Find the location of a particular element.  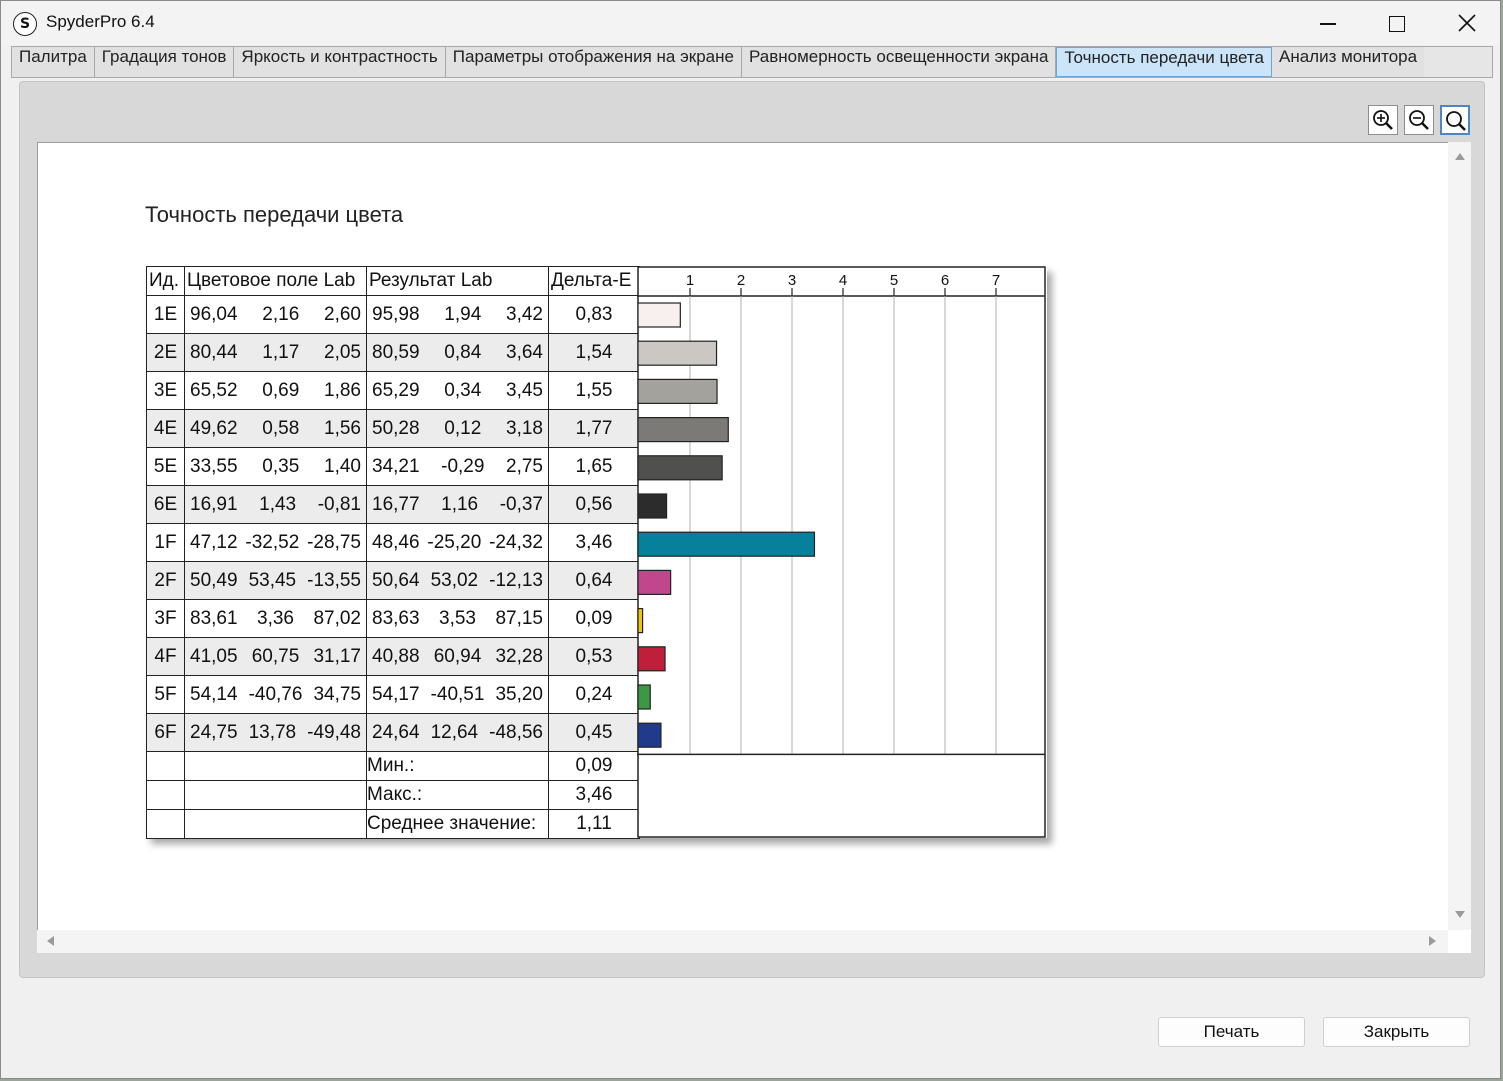

row-lab-result: 24,64 12,64 -48,56 is located at coordinates (457, 732).